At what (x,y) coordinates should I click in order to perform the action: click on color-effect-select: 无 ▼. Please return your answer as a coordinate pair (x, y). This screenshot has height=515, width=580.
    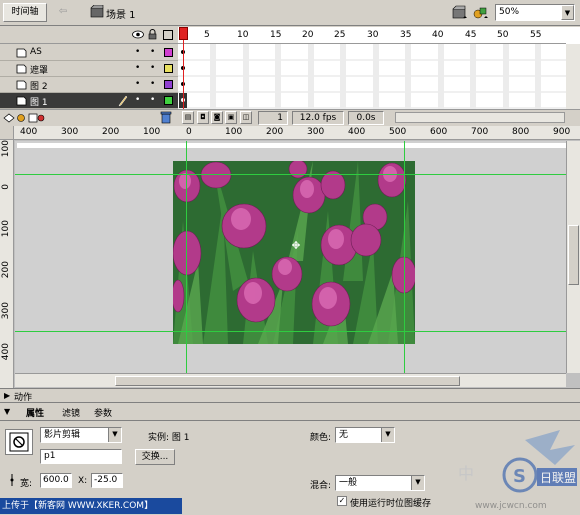
    Looking at the image, I should click on (365, 435).